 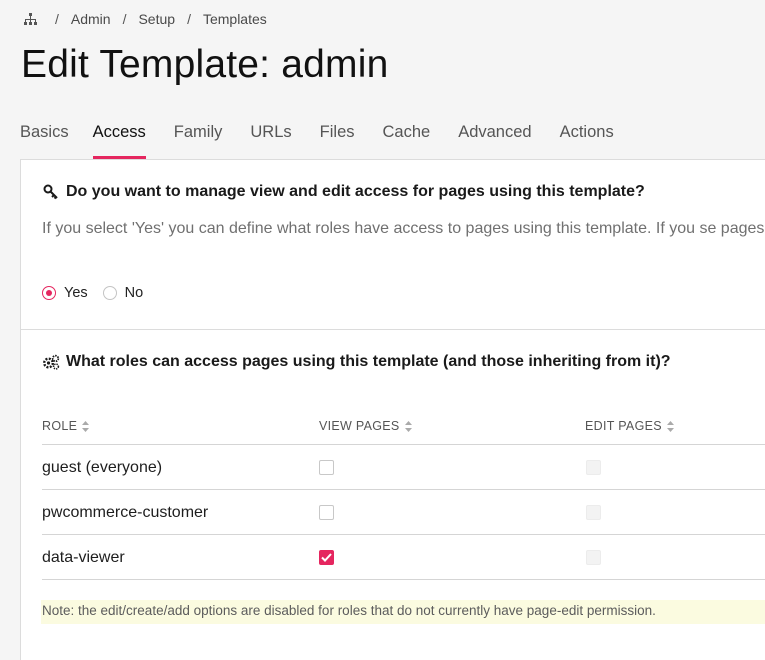 I want to click on checkmark-icon, so click(x=326, y=557).